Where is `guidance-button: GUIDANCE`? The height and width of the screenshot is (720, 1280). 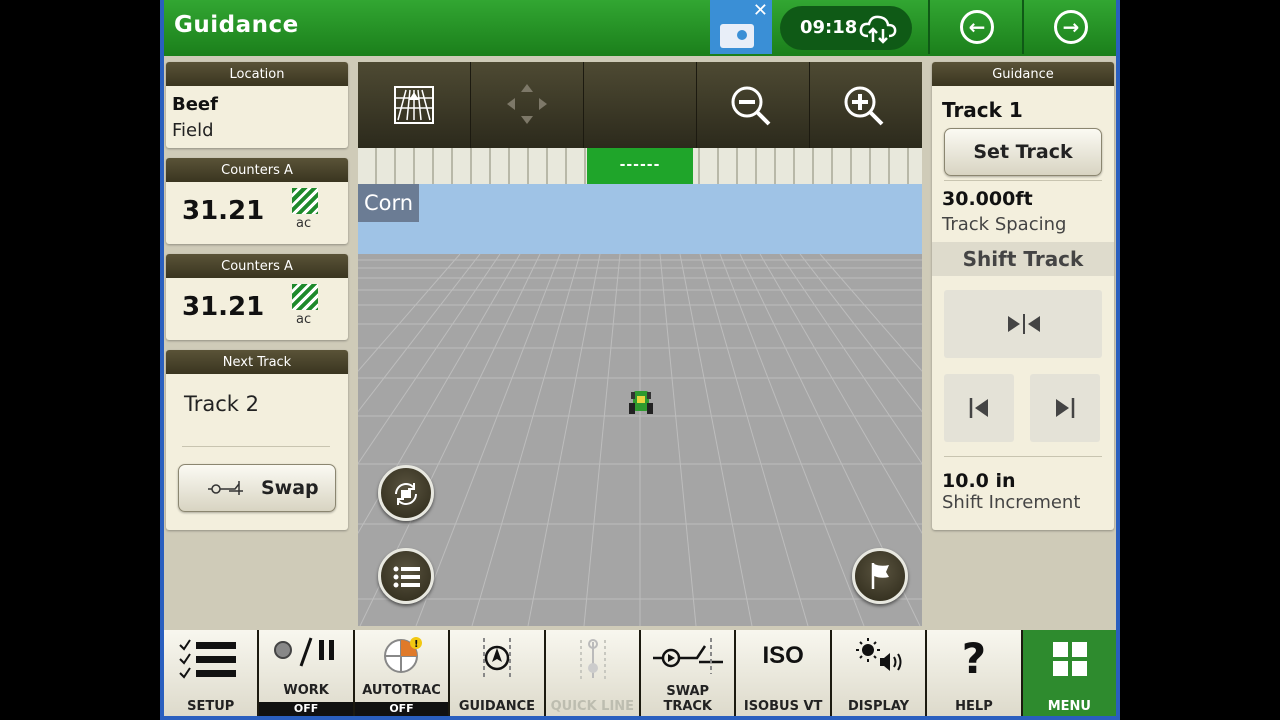
guidance-button: GUIDANCE is located at coordinates (497, 673).